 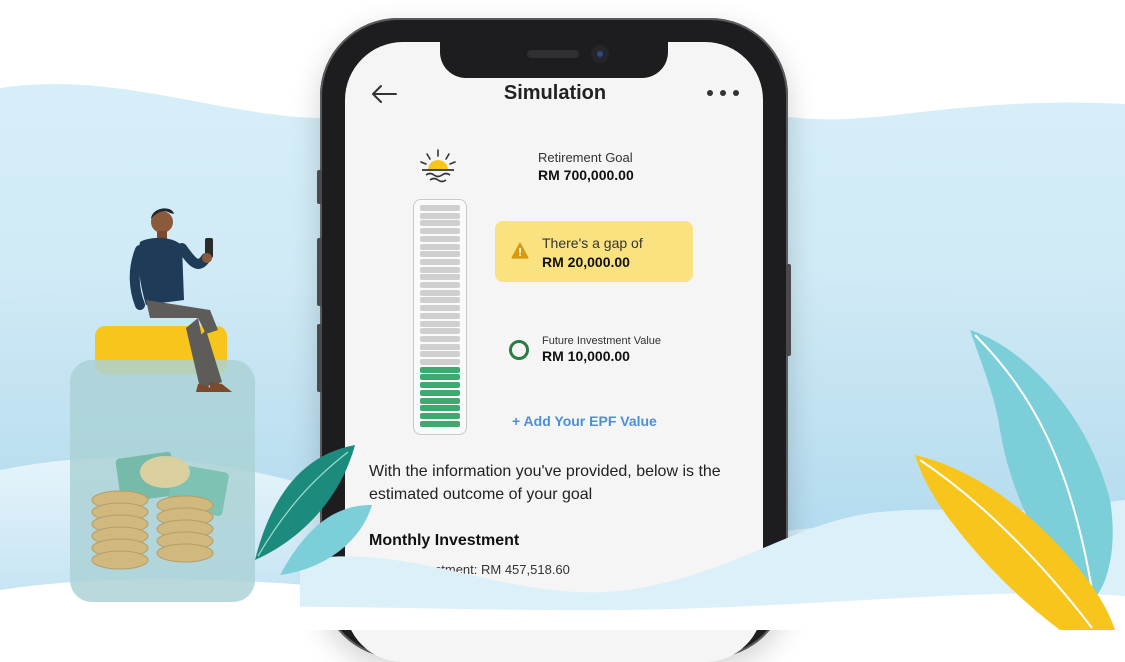 I want to click on progress-meter, so click(x=440, y=317).